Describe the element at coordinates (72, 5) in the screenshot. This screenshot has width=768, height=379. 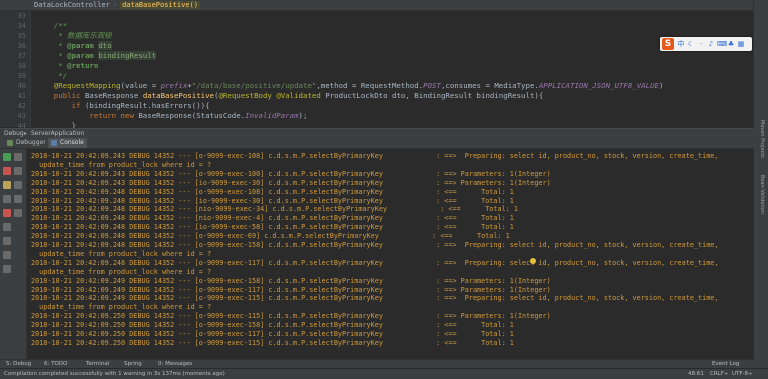
I see `breadcrumb-class: DataLockController` at that location.